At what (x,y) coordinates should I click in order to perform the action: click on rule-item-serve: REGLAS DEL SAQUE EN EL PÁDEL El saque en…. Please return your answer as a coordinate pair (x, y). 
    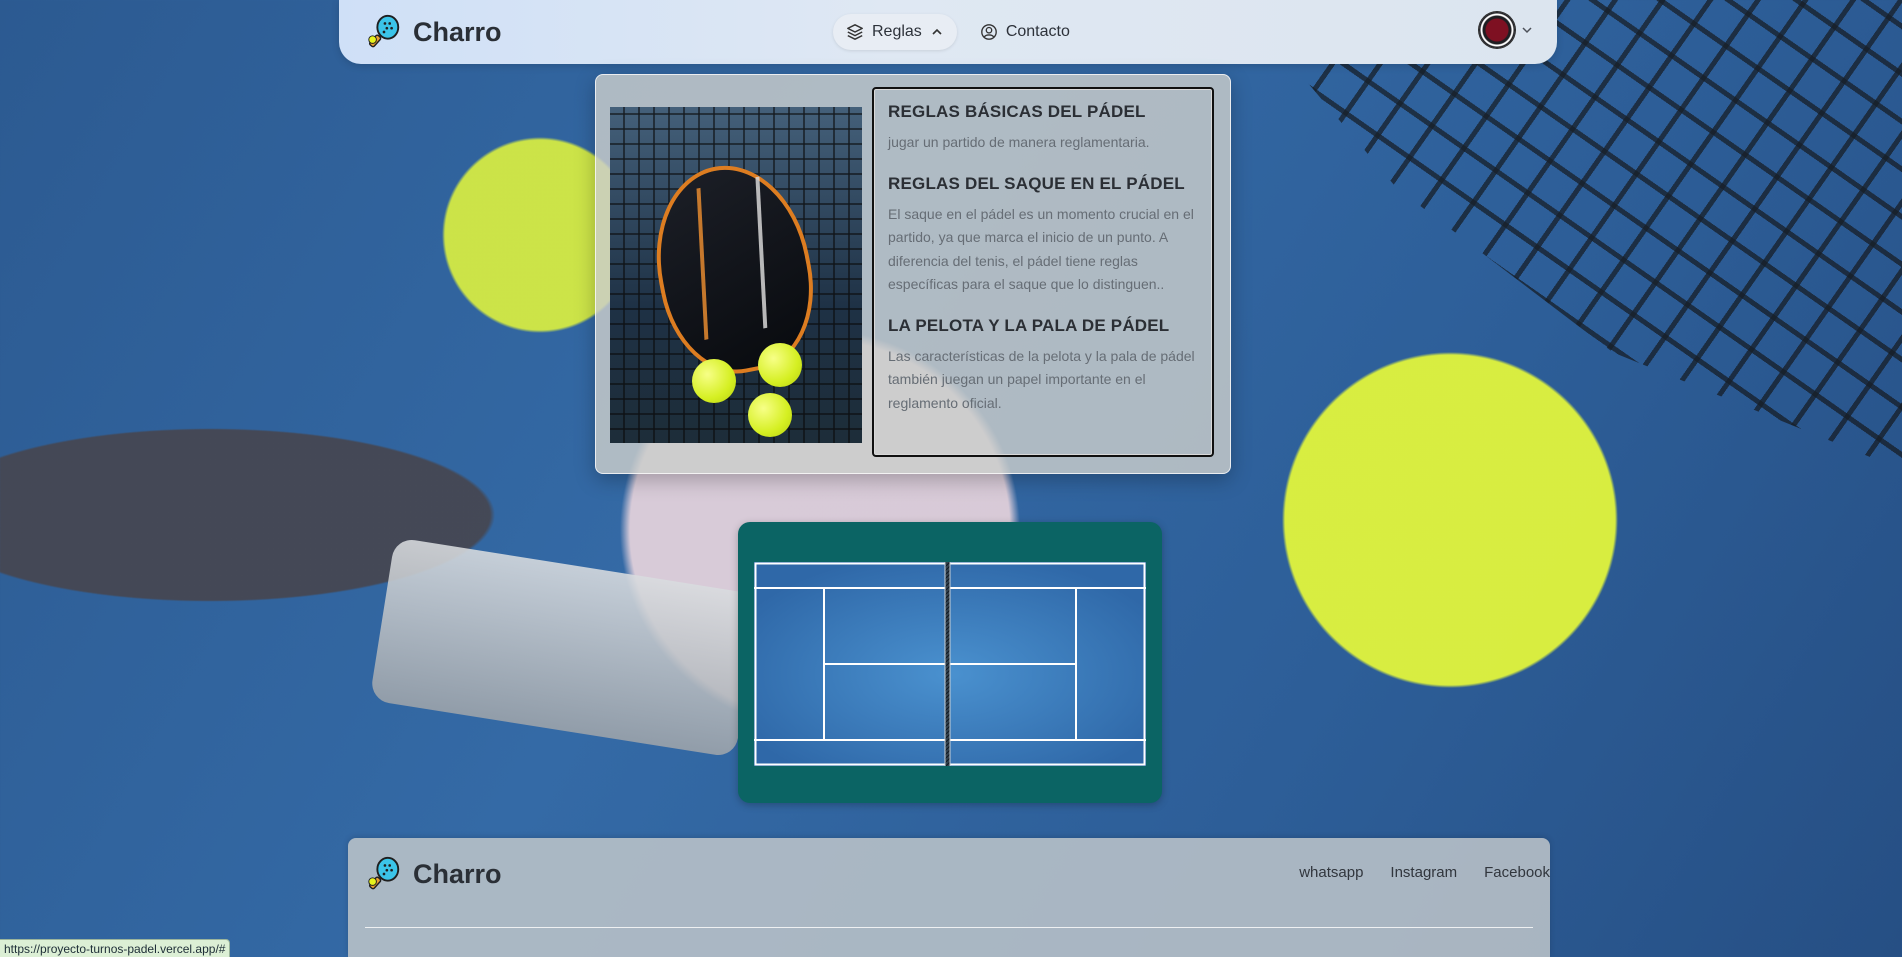
    Looking at the image, I should click on (1043, 235).